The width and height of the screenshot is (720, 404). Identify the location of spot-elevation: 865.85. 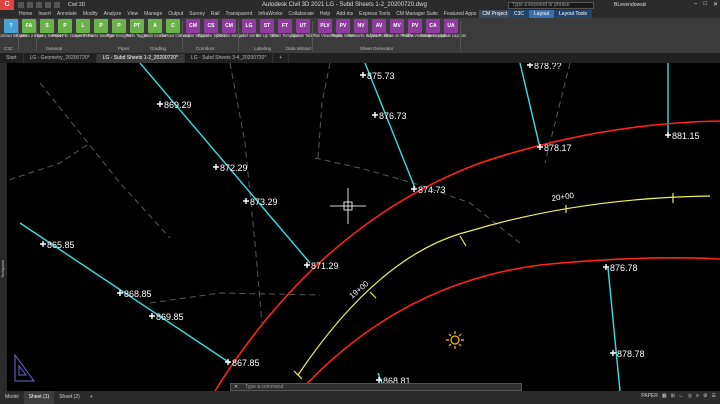
(57, 245).